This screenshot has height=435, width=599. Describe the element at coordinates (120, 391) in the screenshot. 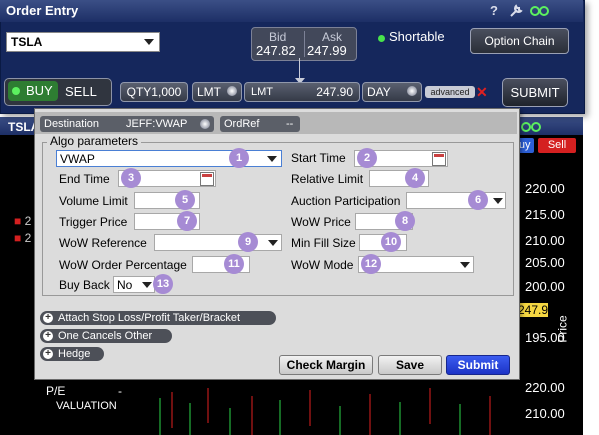

I see `pe-value: -` at that location.